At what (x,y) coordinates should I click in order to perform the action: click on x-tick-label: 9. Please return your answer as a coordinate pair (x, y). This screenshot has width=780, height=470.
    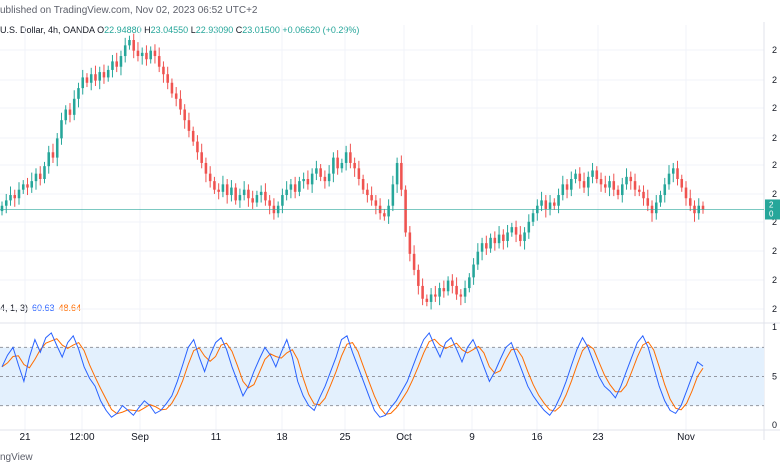
    Looking at the image, I should click on (472, 437).